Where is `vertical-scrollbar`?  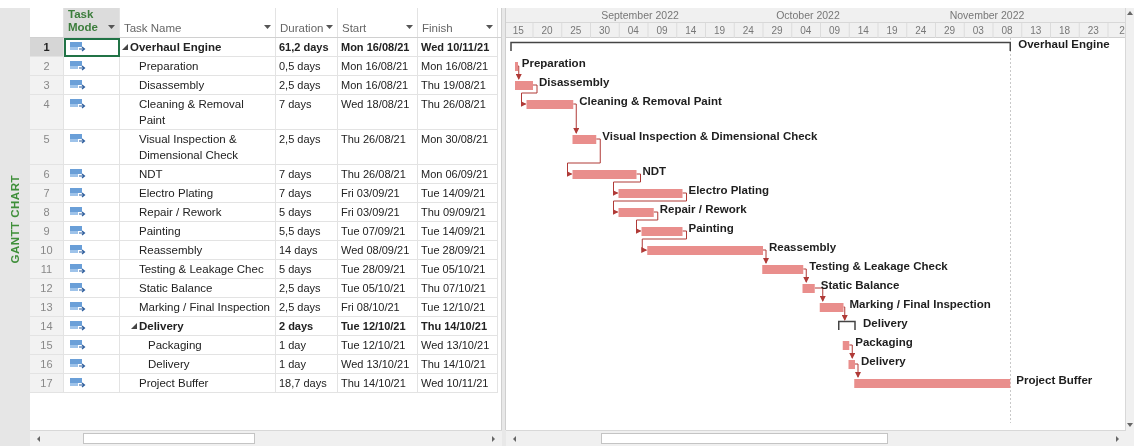 vertical-scrollbar is located at coordinates (1129, 219).